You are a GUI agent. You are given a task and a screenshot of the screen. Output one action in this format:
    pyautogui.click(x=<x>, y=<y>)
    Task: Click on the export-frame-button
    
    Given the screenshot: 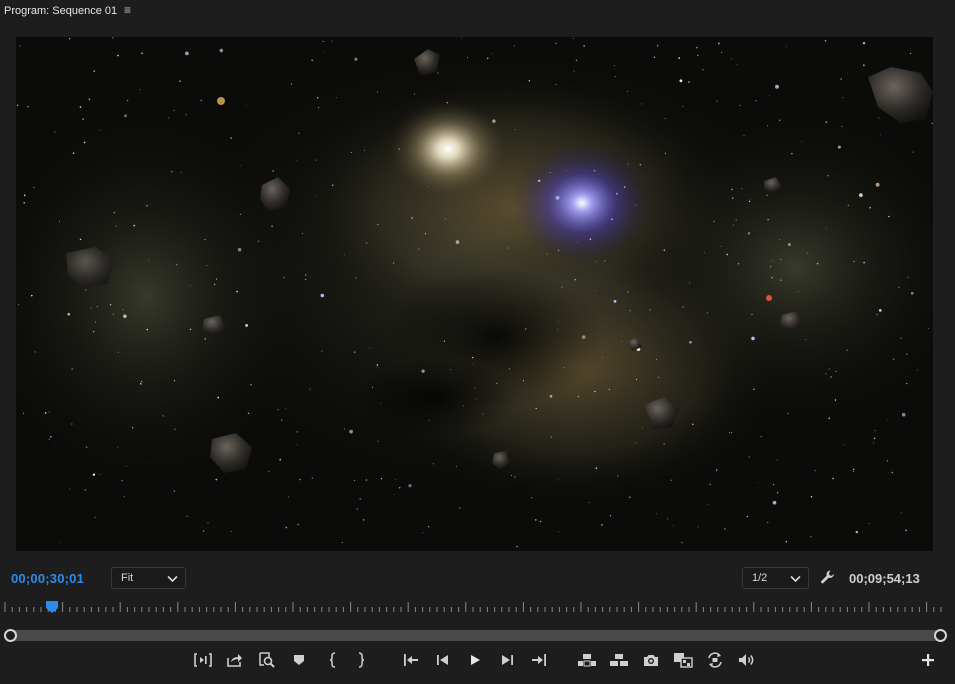 What is the action you would take?
    pyautogui.click(x=651, y=660)
    